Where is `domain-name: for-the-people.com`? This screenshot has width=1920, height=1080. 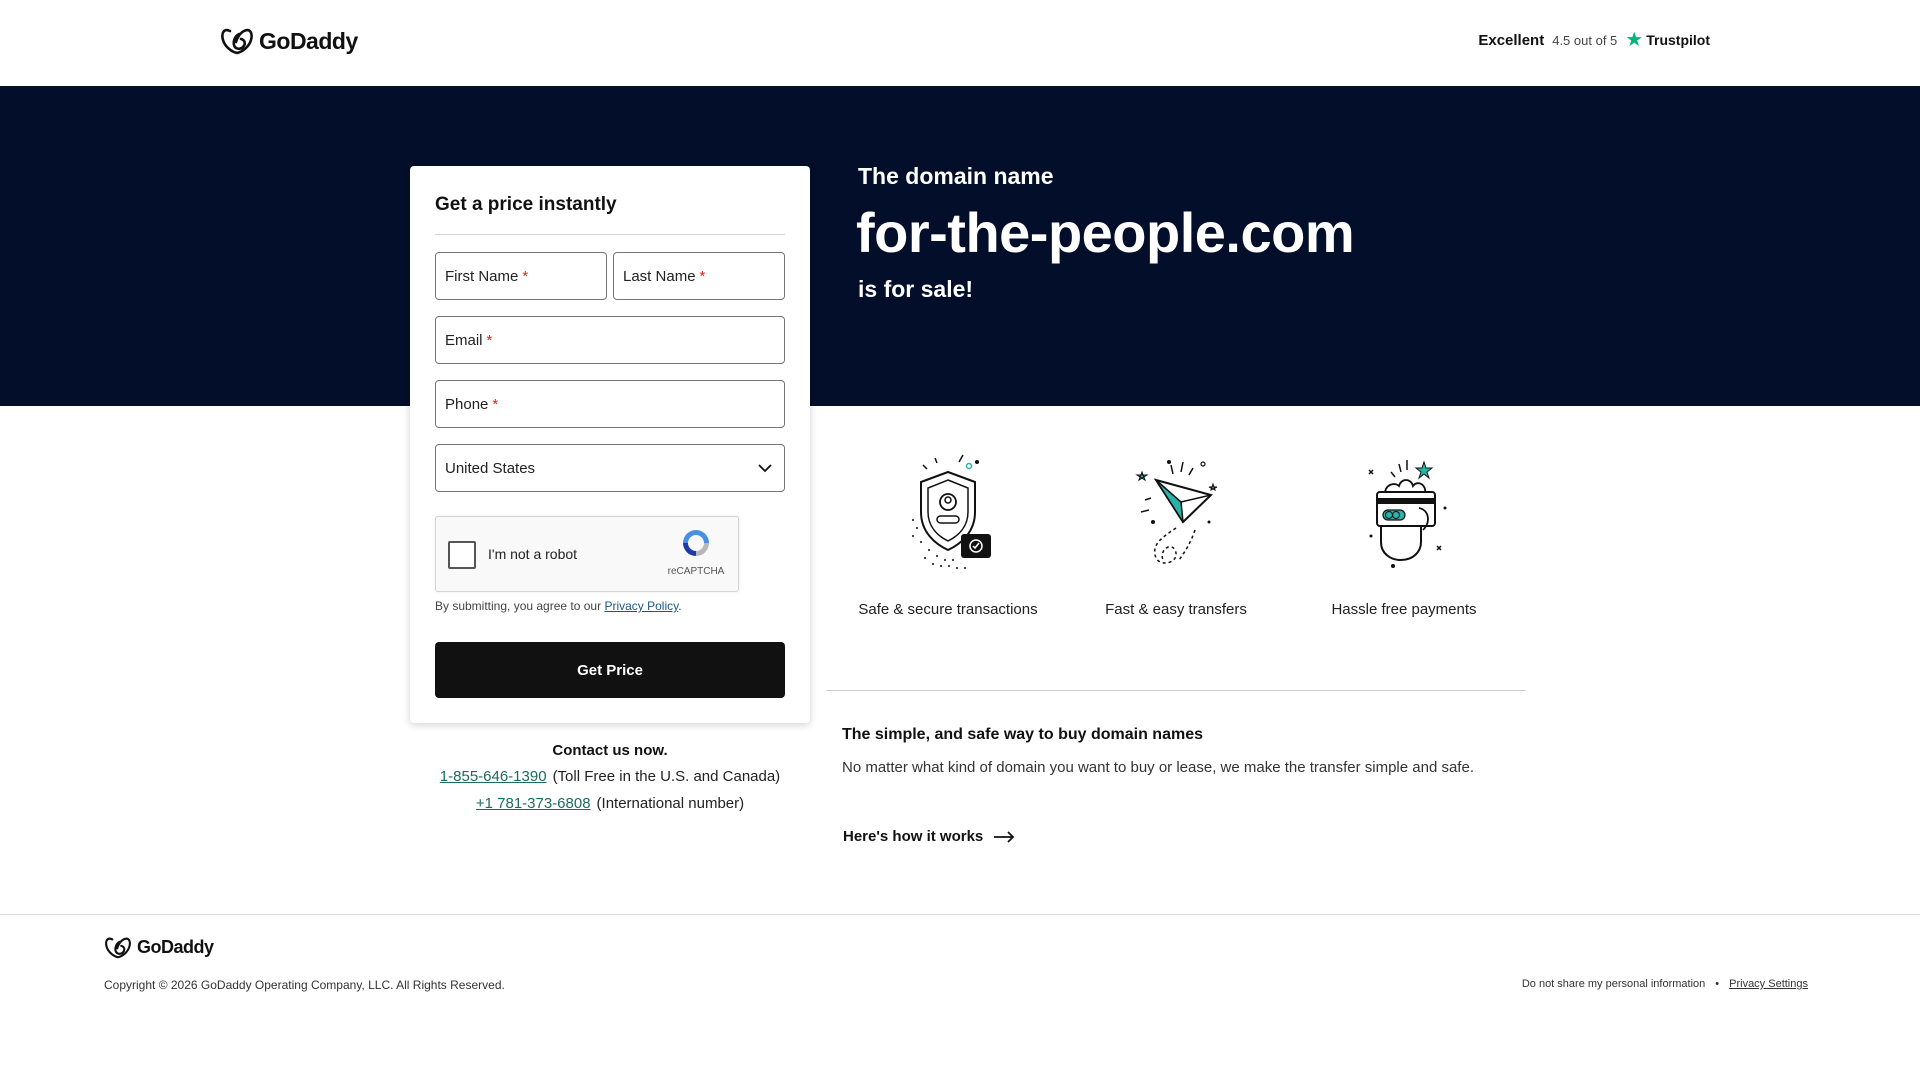
domain-name: for-the-people.com is located at coordinates (1105, 232).